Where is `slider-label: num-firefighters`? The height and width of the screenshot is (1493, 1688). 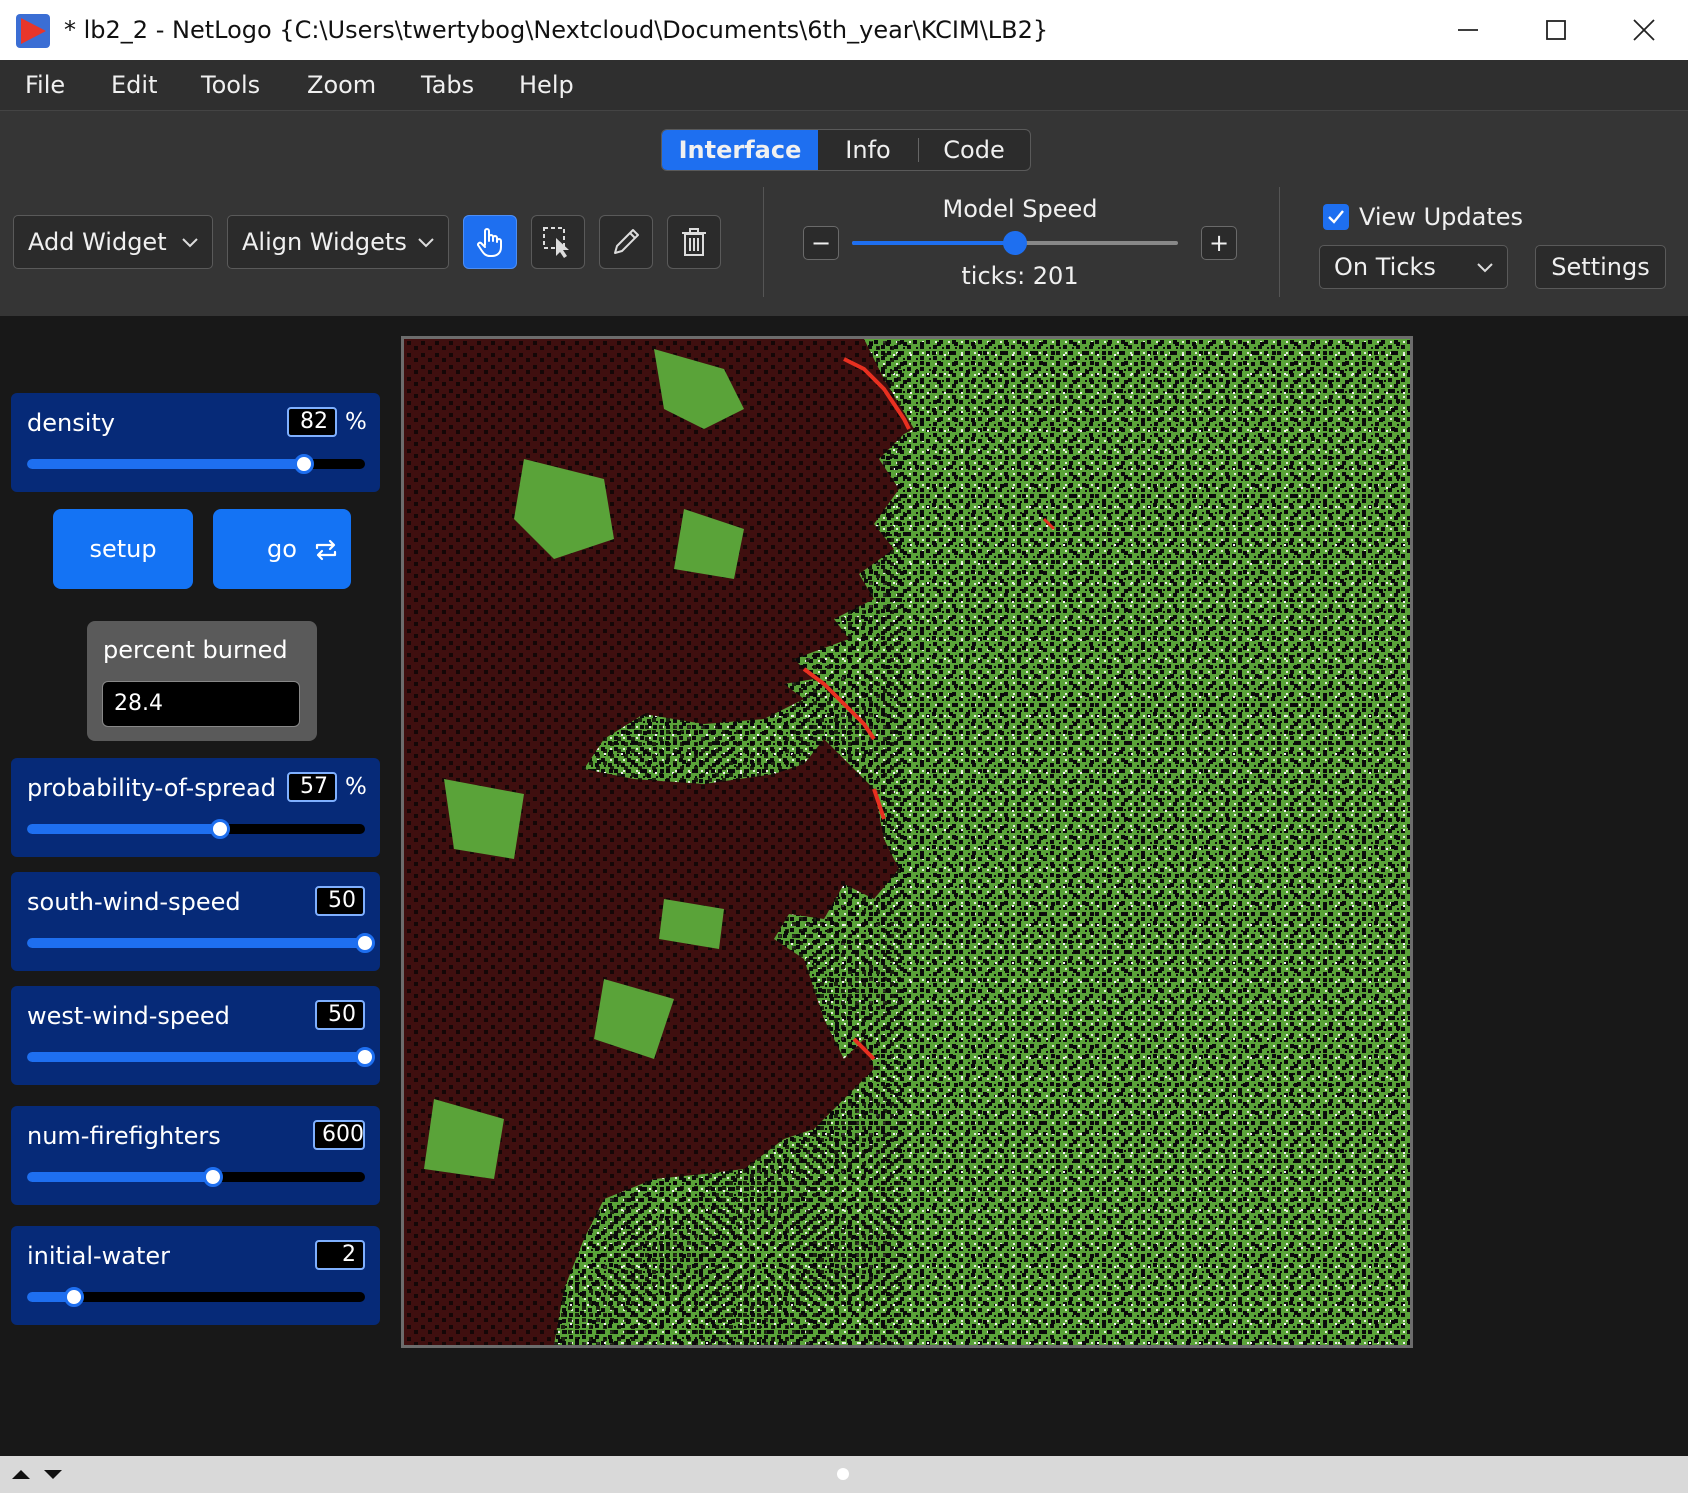
slider-label: num-firefighters is located at coordinates (124, 1136).